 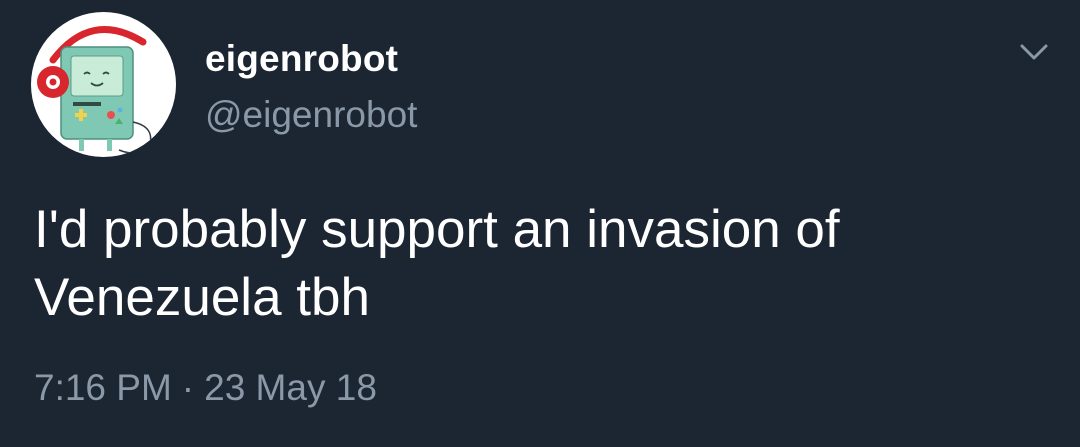 I want to click on chevron-down-icon, so click(x=1034, y=52).